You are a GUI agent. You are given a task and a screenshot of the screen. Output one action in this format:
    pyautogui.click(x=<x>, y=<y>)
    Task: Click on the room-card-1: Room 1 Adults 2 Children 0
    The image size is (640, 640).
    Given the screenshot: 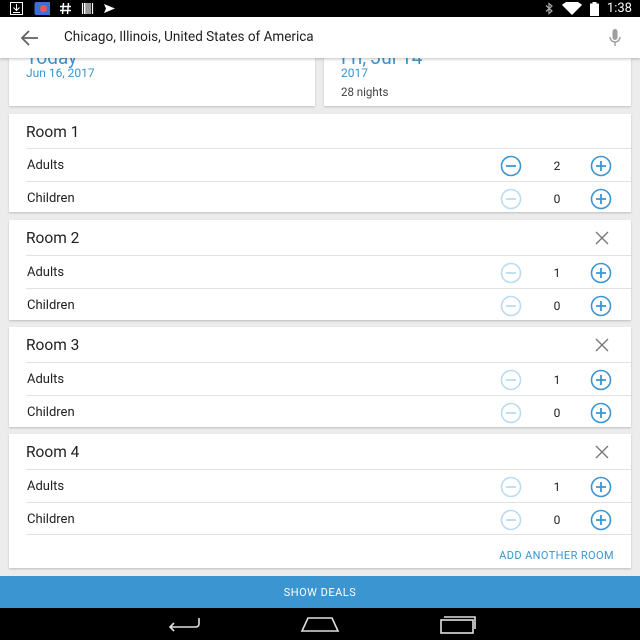 What is the action you would take?
    pyautogui.click(x=320, y=163)
    